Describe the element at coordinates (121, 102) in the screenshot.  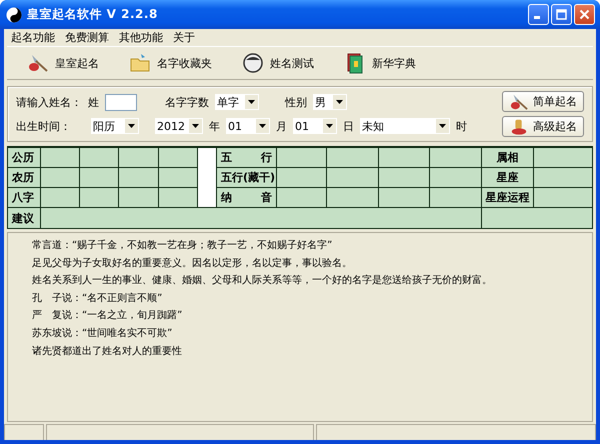
I see `surname-field` at that location.